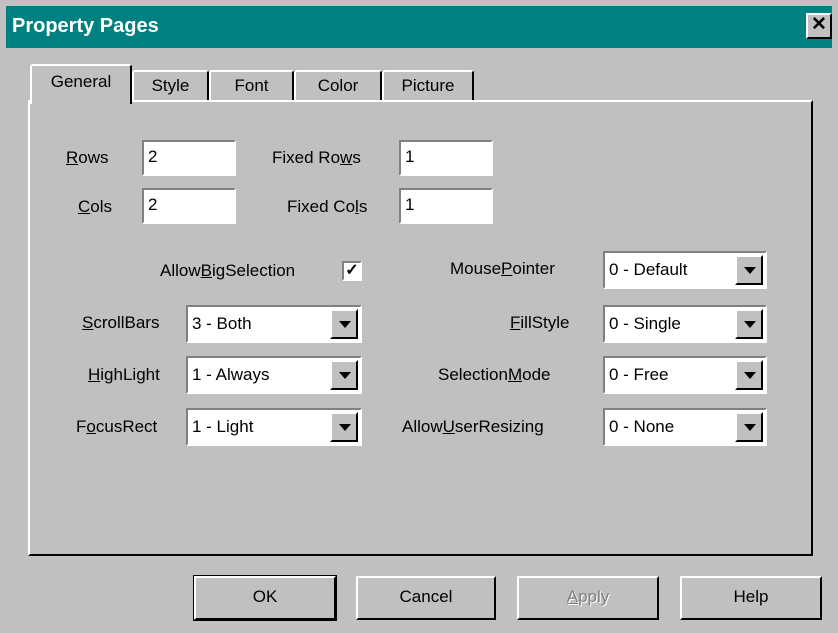  I want to click on help-button: Help, so click(751, 598).